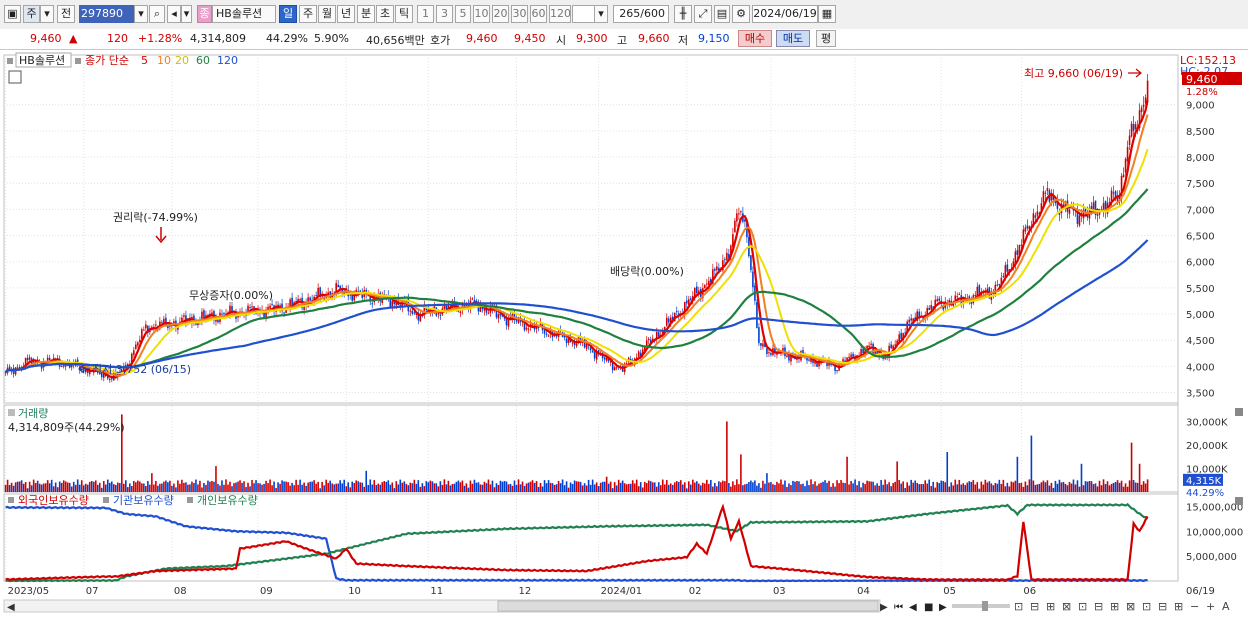 The image size is (1248, 621). I want to click on bid-price: 9,450, so click(530, 38).